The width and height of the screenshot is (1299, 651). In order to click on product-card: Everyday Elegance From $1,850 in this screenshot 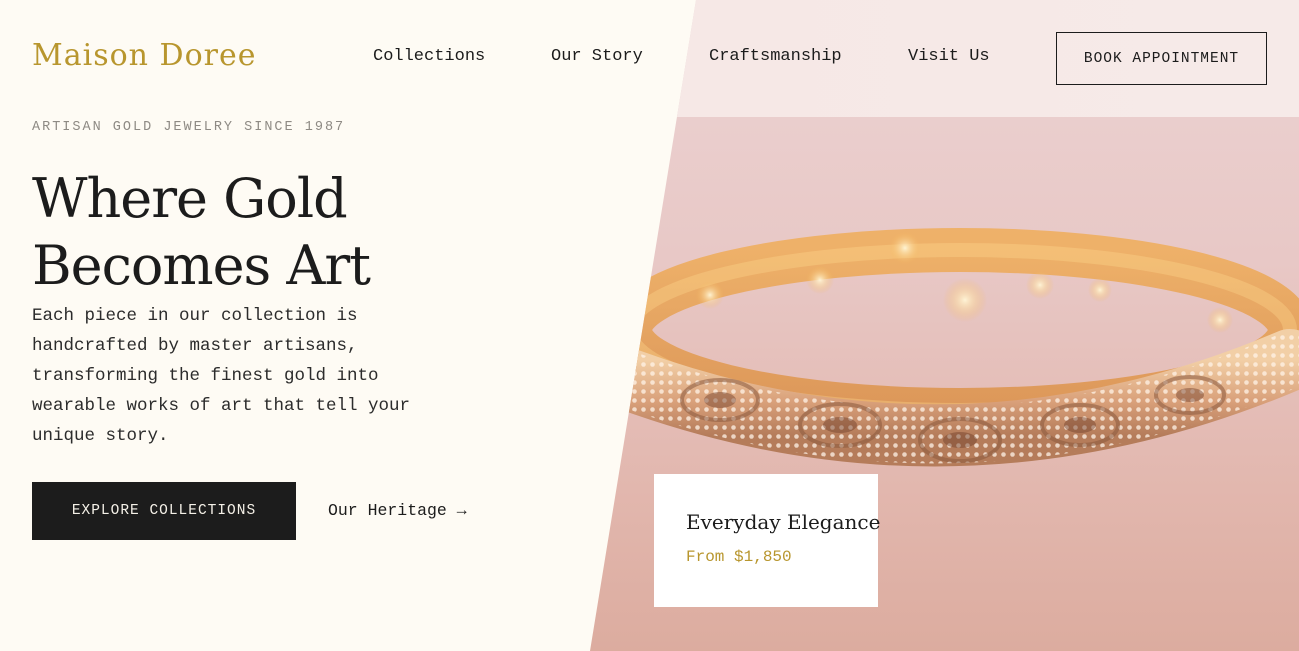, I will do `click(767, 540)`.